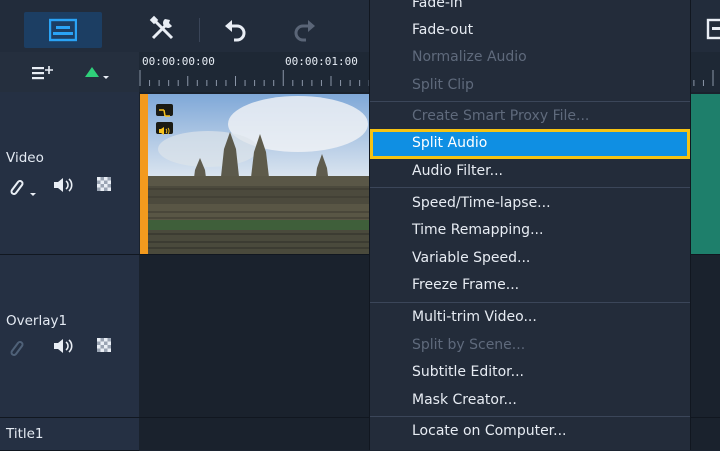 Image resolution: width=720 pixels, height=451 pixels. Describe the element at coordinates (261, 174) in the screenshot. I see `clip-thumbnail` at that location.